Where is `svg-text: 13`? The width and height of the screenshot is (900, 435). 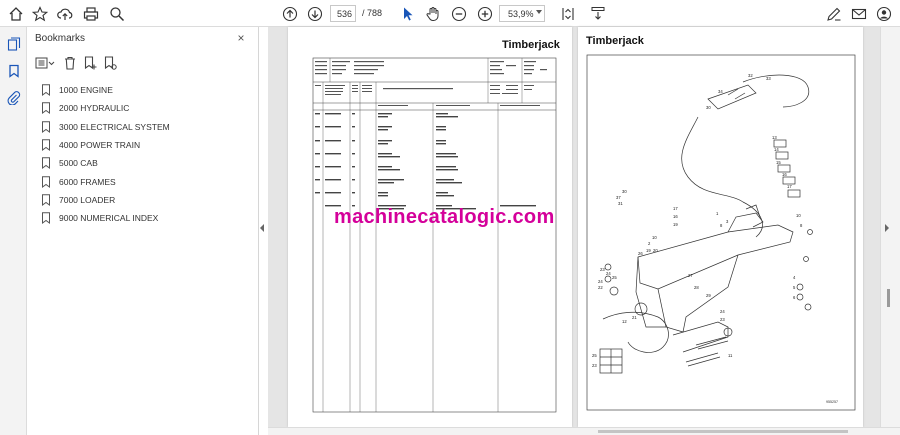
svg-text: 13 is located at coordinates (774, 137).